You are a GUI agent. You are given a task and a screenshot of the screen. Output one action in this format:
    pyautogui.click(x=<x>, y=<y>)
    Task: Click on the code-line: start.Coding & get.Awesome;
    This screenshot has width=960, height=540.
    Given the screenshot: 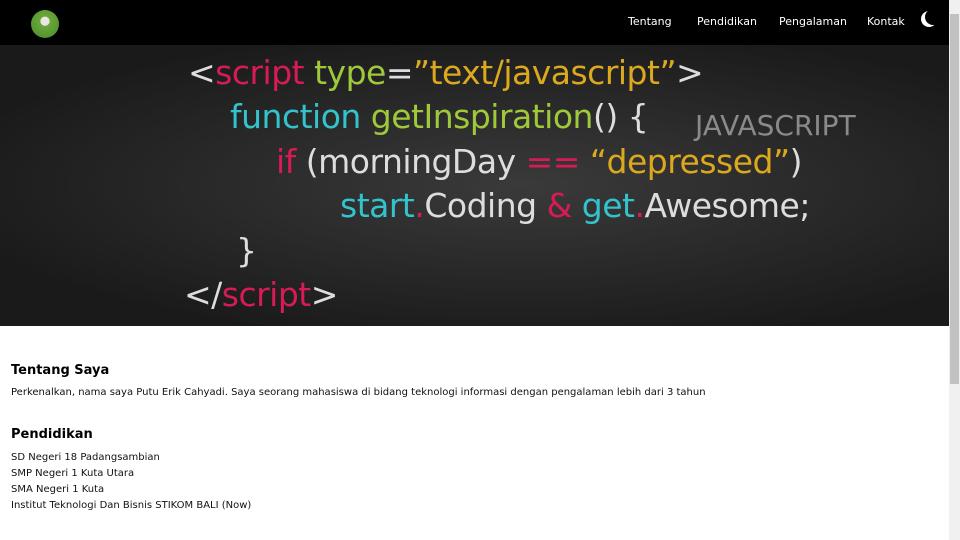 What is the action you would take?
    pyautogui.click(x=575, y=205)
    